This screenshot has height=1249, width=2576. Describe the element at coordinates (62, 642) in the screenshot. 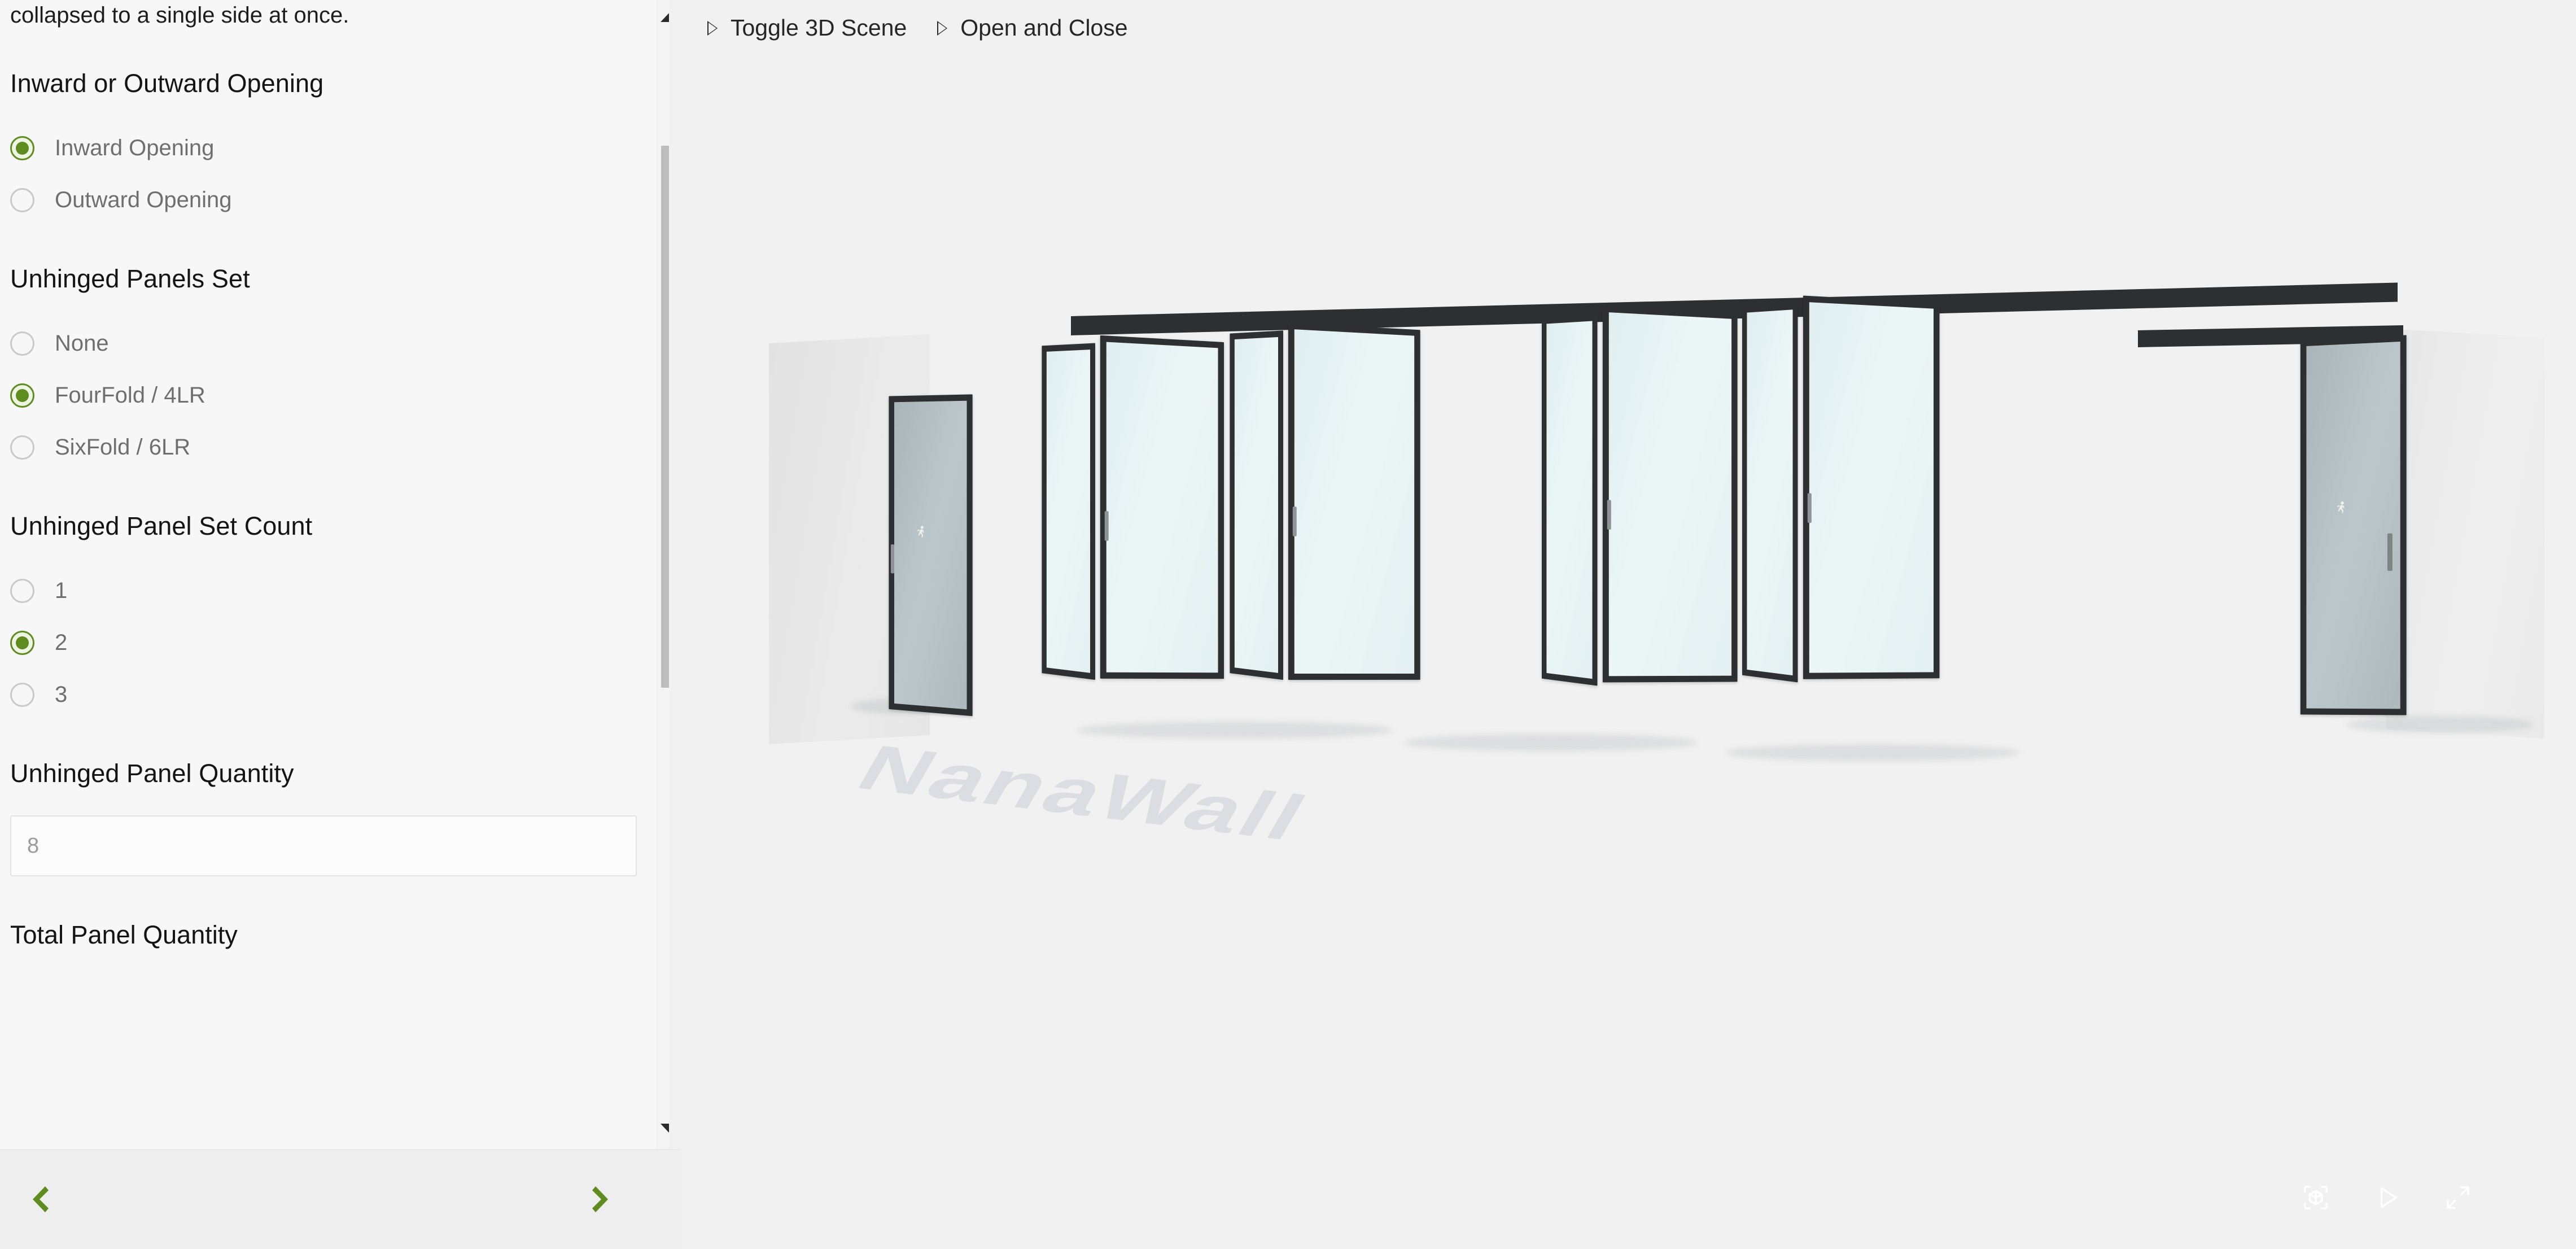

I see `radio-label: 2` at that location.